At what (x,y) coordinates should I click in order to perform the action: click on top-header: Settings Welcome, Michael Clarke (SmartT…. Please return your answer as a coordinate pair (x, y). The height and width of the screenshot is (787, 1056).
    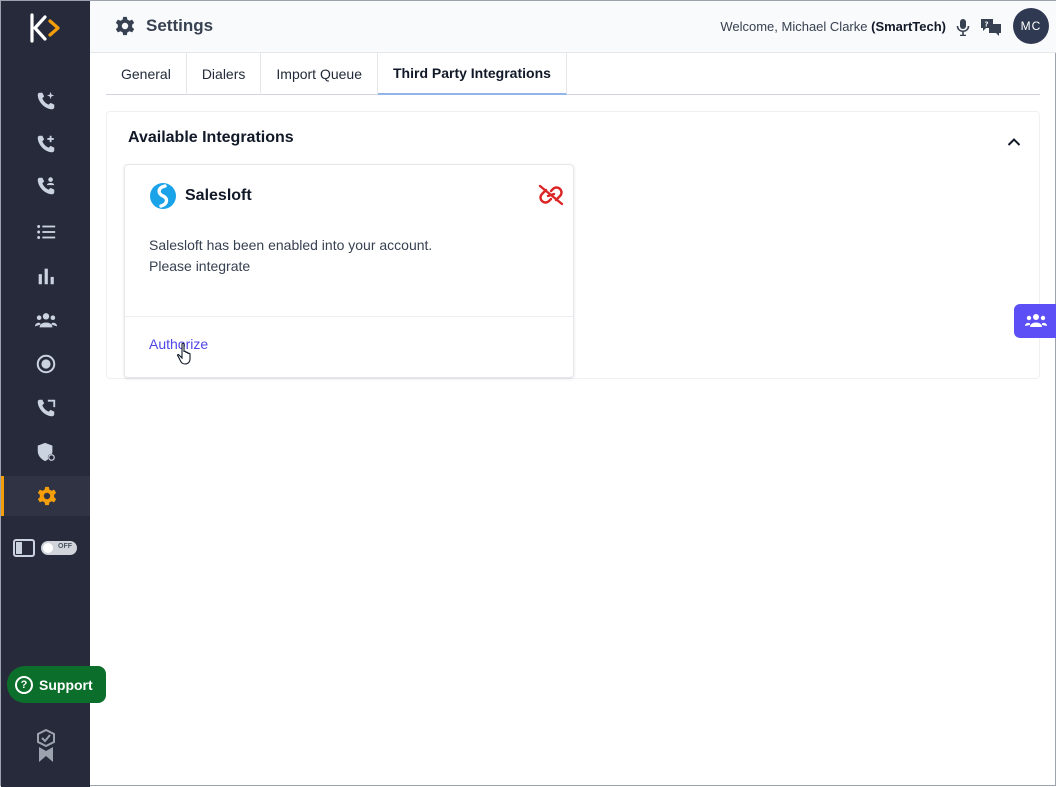
    Looking at the image, I should click on (573, 27).